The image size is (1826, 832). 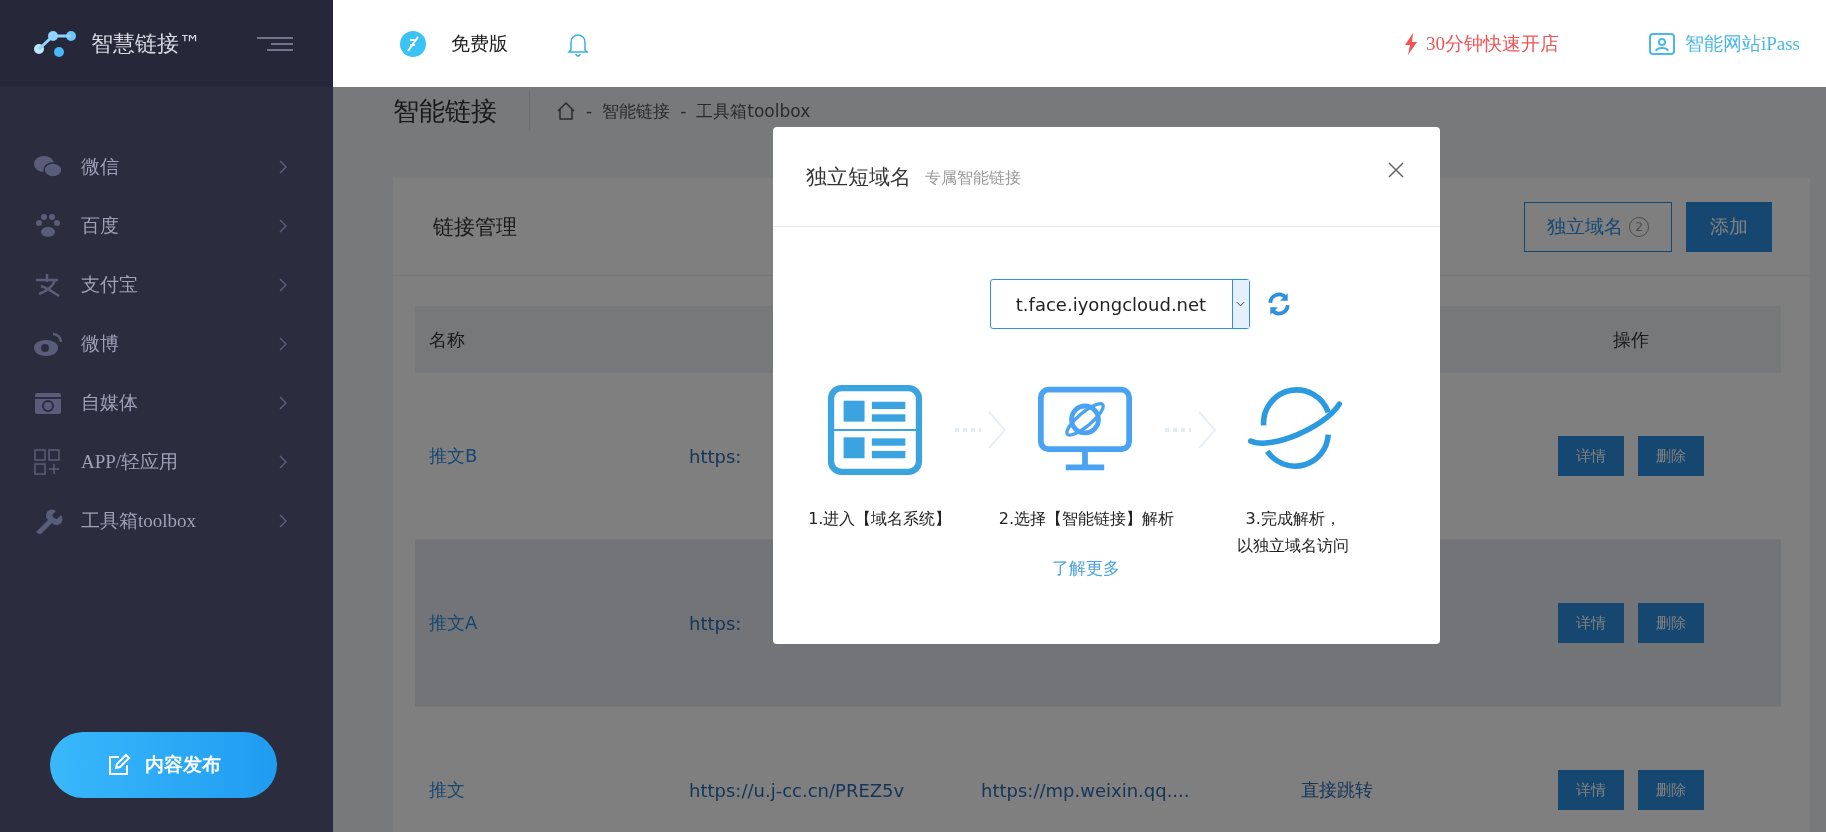 I want to click on step-label: 1.进入【域名系统】, so click(x=880, y=519).